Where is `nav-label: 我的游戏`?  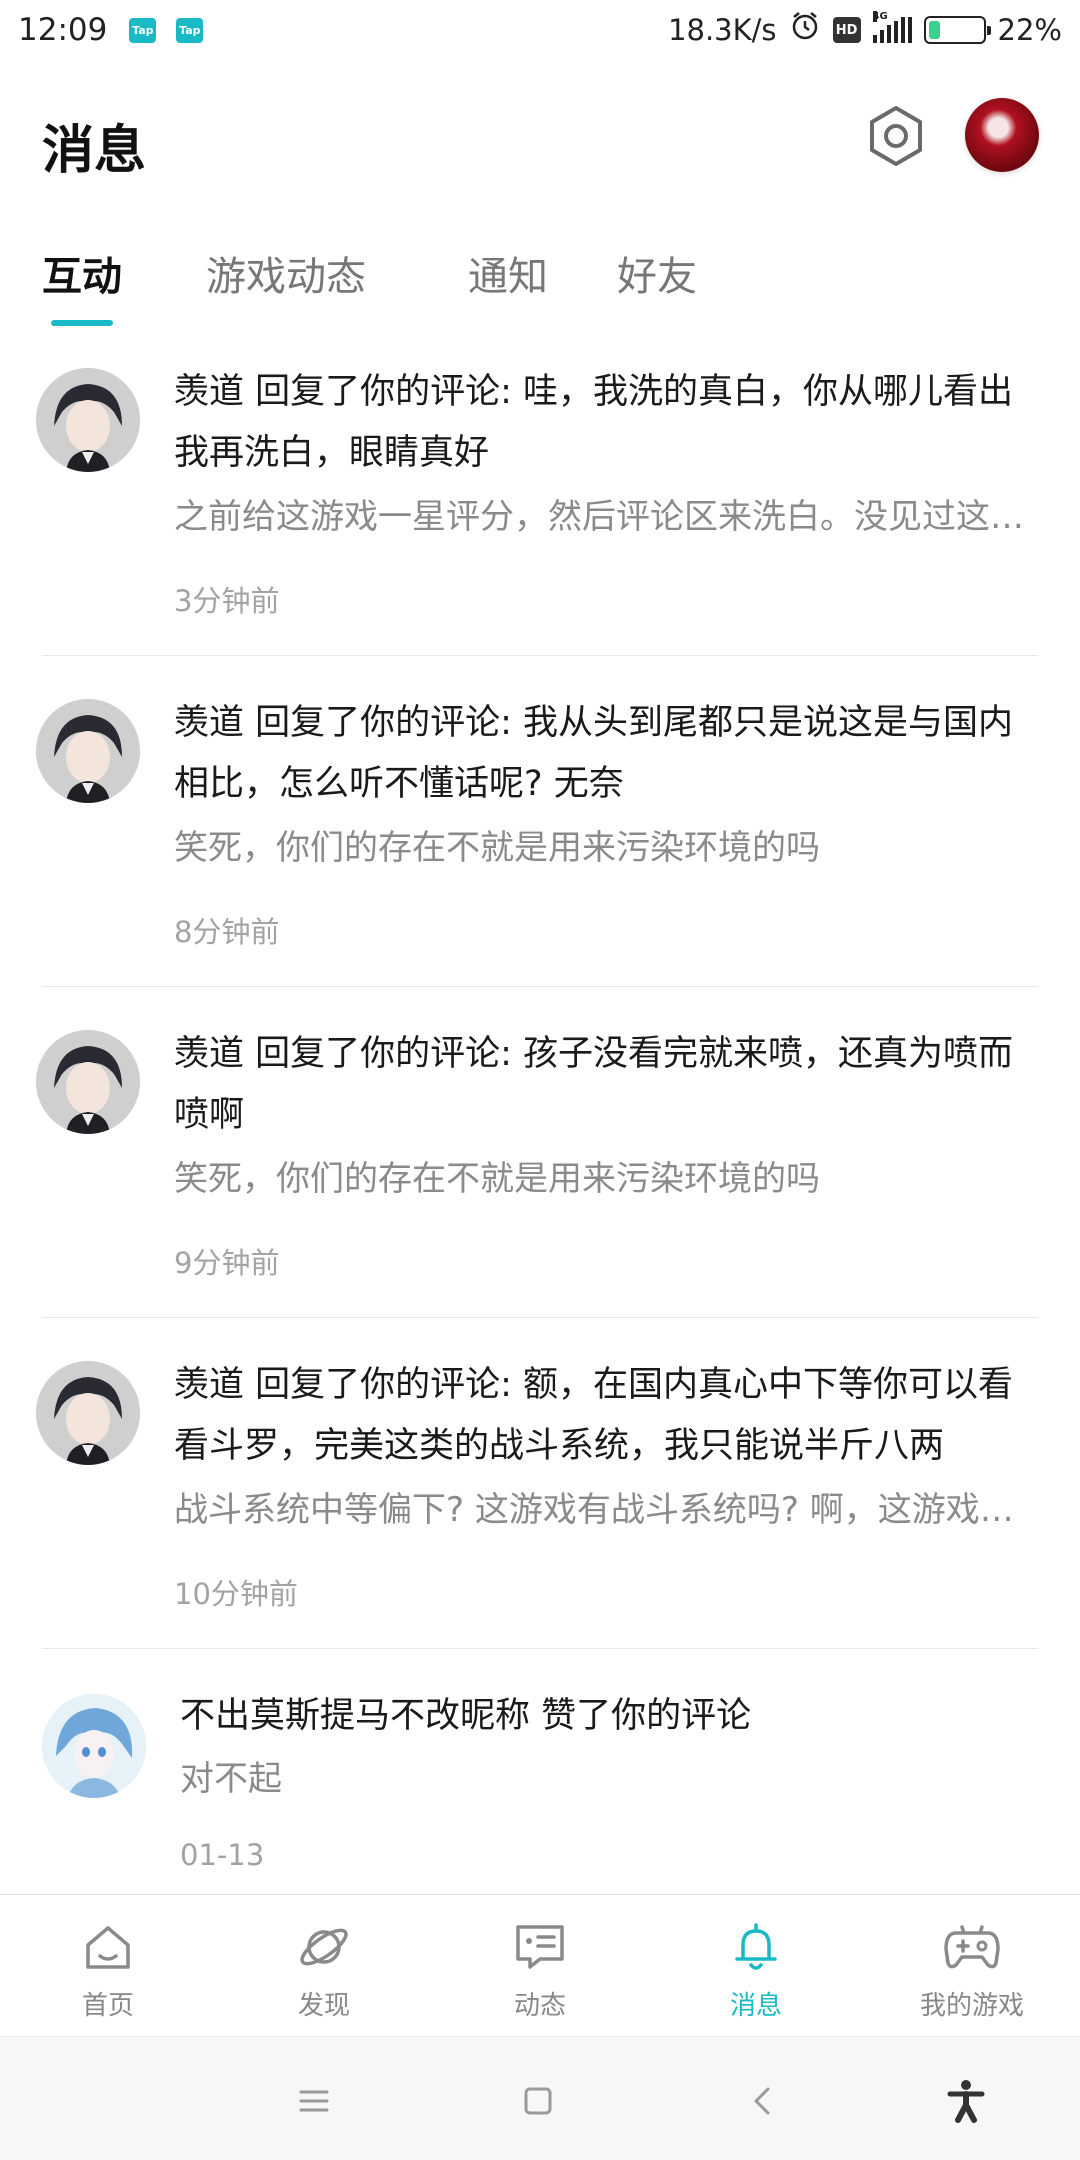 nav-label: 我的游戏 is located at coordinates (971, 2006).